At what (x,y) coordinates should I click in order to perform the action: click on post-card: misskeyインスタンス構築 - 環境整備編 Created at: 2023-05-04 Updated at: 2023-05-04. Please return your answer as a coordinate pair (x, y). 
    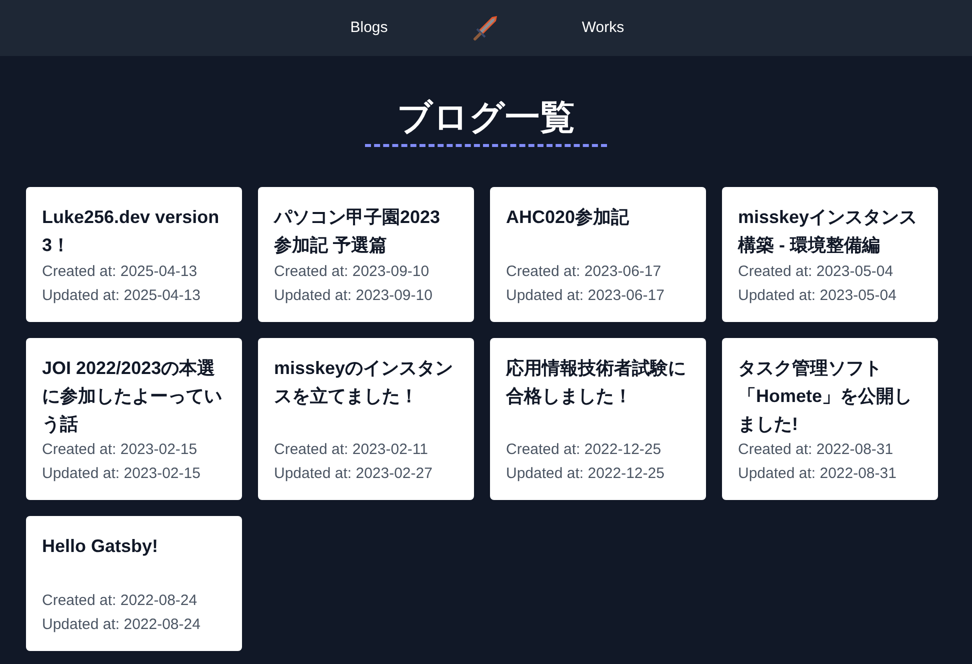
    Looking at the image, I should click on (830, 254).